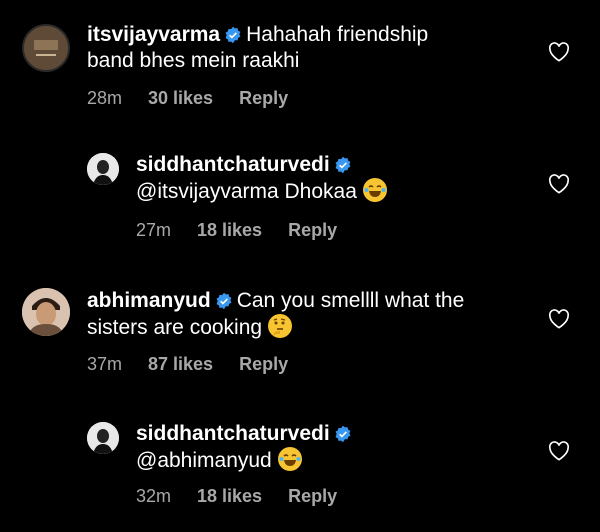  I want to click on comment-body-line2: sisters are cooking, so click(175, 327).